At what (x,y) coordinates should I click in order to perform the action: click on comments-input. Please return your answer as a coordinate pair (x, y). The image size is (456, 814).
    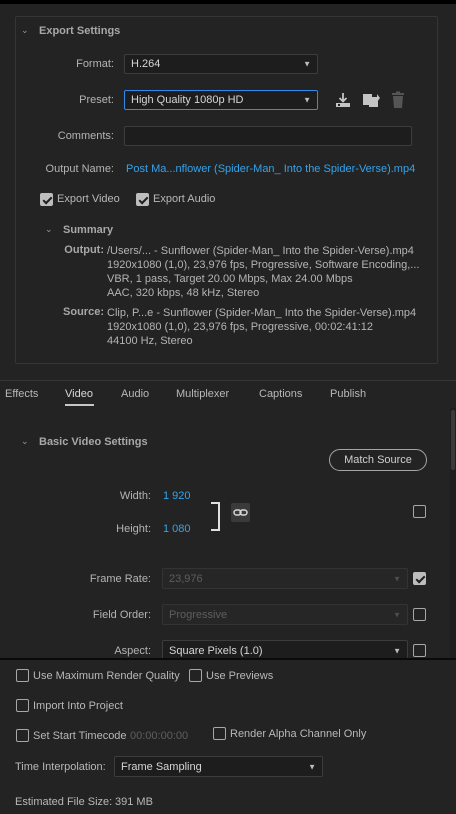
    Looking at the image, I should click on (268, 136).